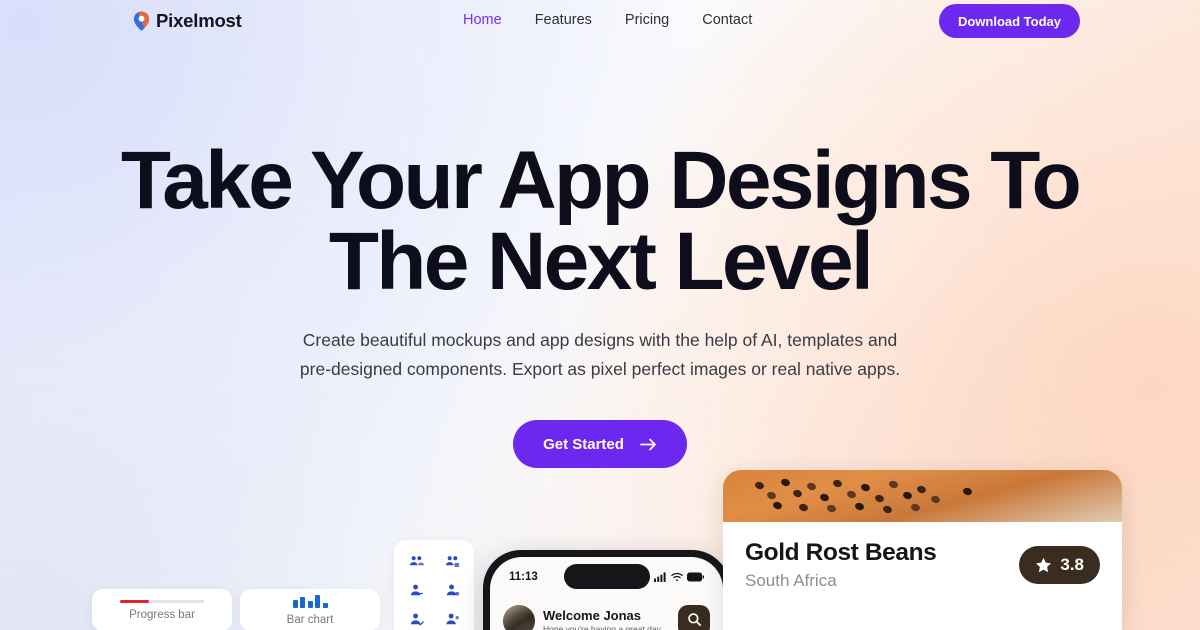 The width and height of the screenshot is (1200, 630). Describe the element at coordinates (310, 619) in the screenshot. I see `component-card-label: Bar chart` at that location.